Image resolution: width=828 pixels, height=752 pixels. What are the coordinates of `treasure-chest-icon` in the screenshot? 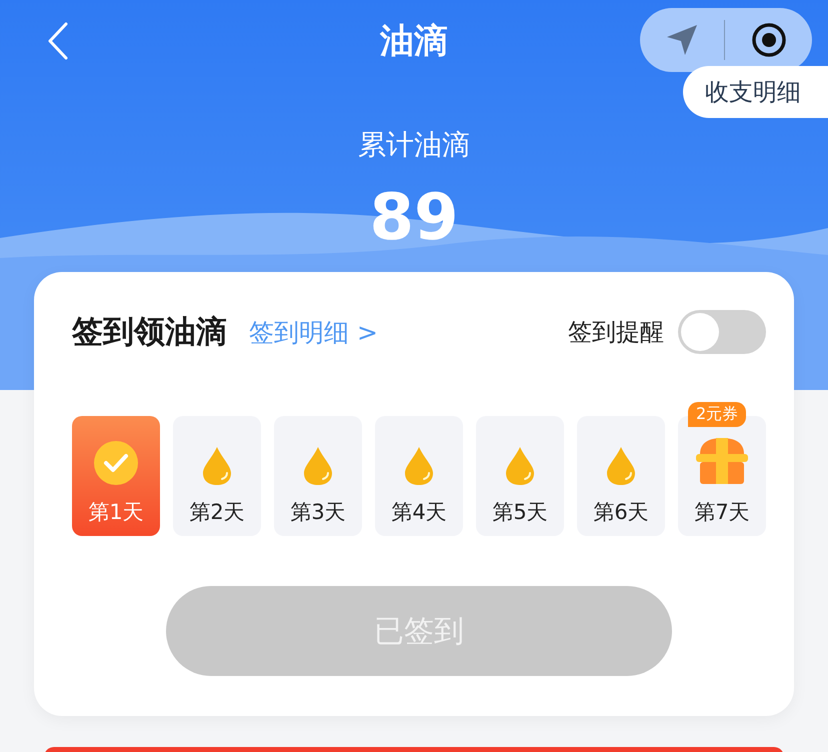 It's located at (722, 461).